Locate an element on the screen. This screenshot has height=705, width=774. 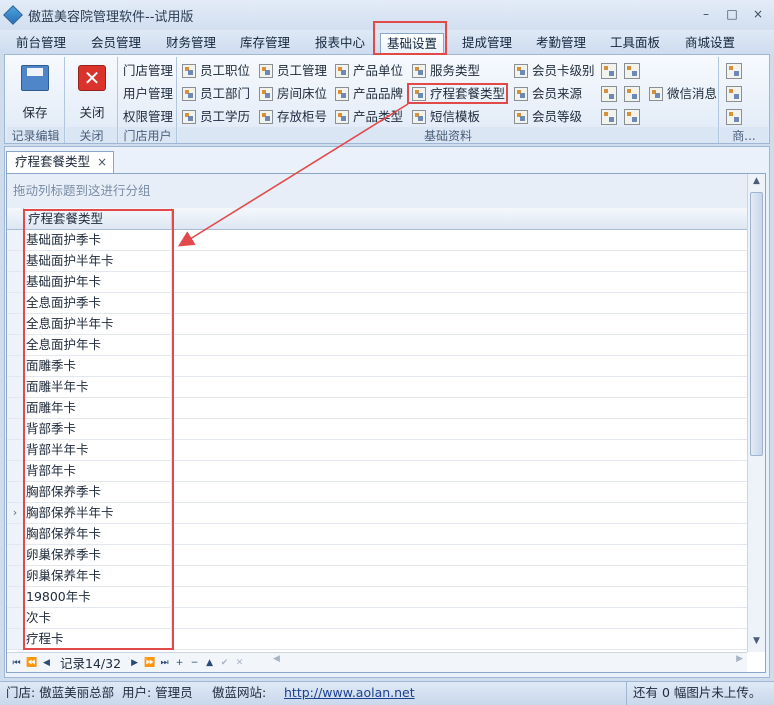
table-row: 19800年卡 is located at coordinates (377, 597).